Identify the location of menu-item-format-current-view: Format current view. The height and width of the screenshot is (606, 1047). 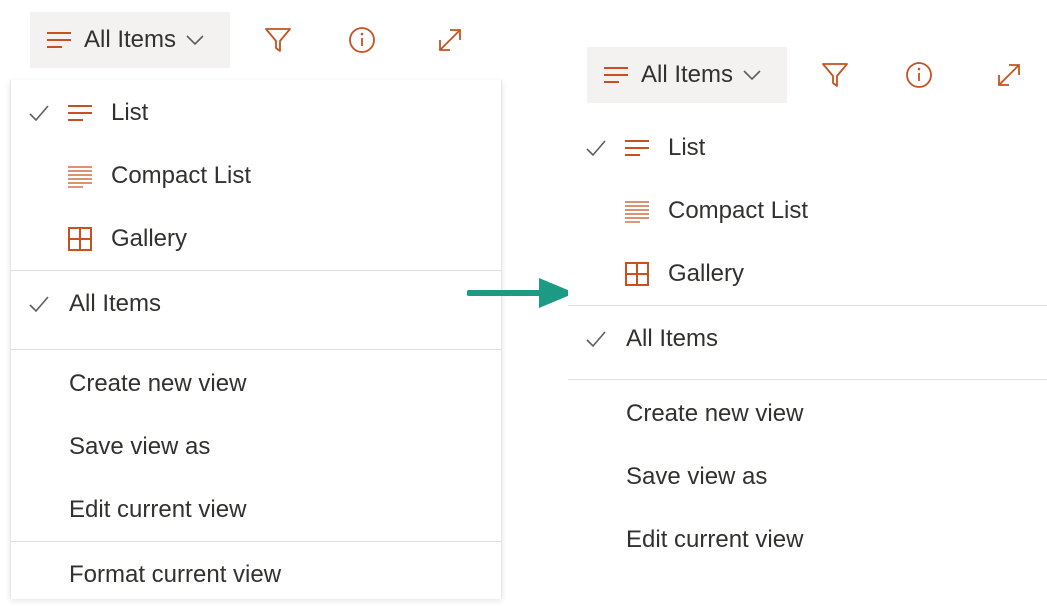
(256, 575).